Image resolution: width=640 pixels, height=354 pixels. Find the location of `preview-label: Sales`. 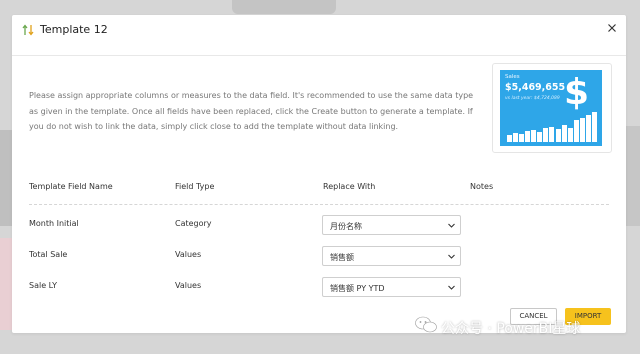

preview-label: Sales is located at coordinates (512, 77).